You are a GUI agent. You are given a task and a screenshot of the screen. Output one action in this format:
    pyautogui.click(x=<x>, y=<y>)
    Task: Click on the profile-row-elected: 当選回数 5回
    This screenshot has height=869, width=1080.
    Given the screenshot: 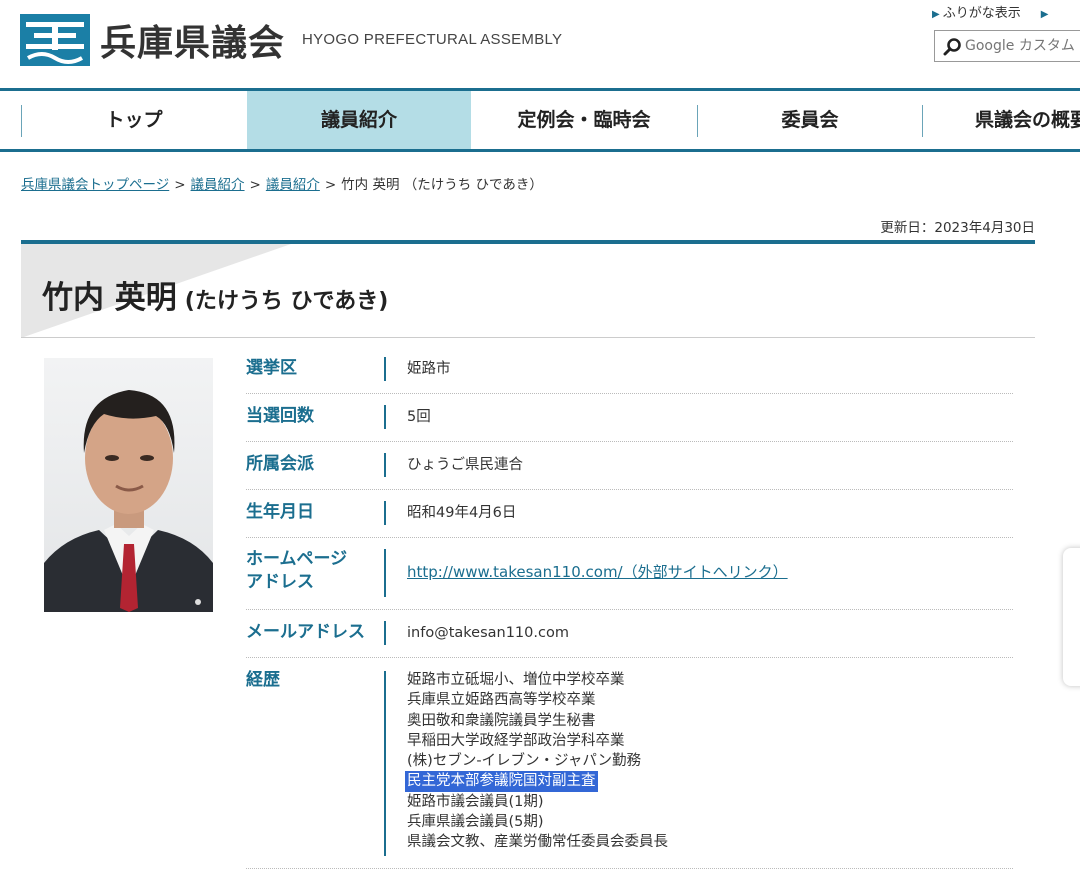 What is the action you would take?
    pyautogui.click(x=629, y=418)
    